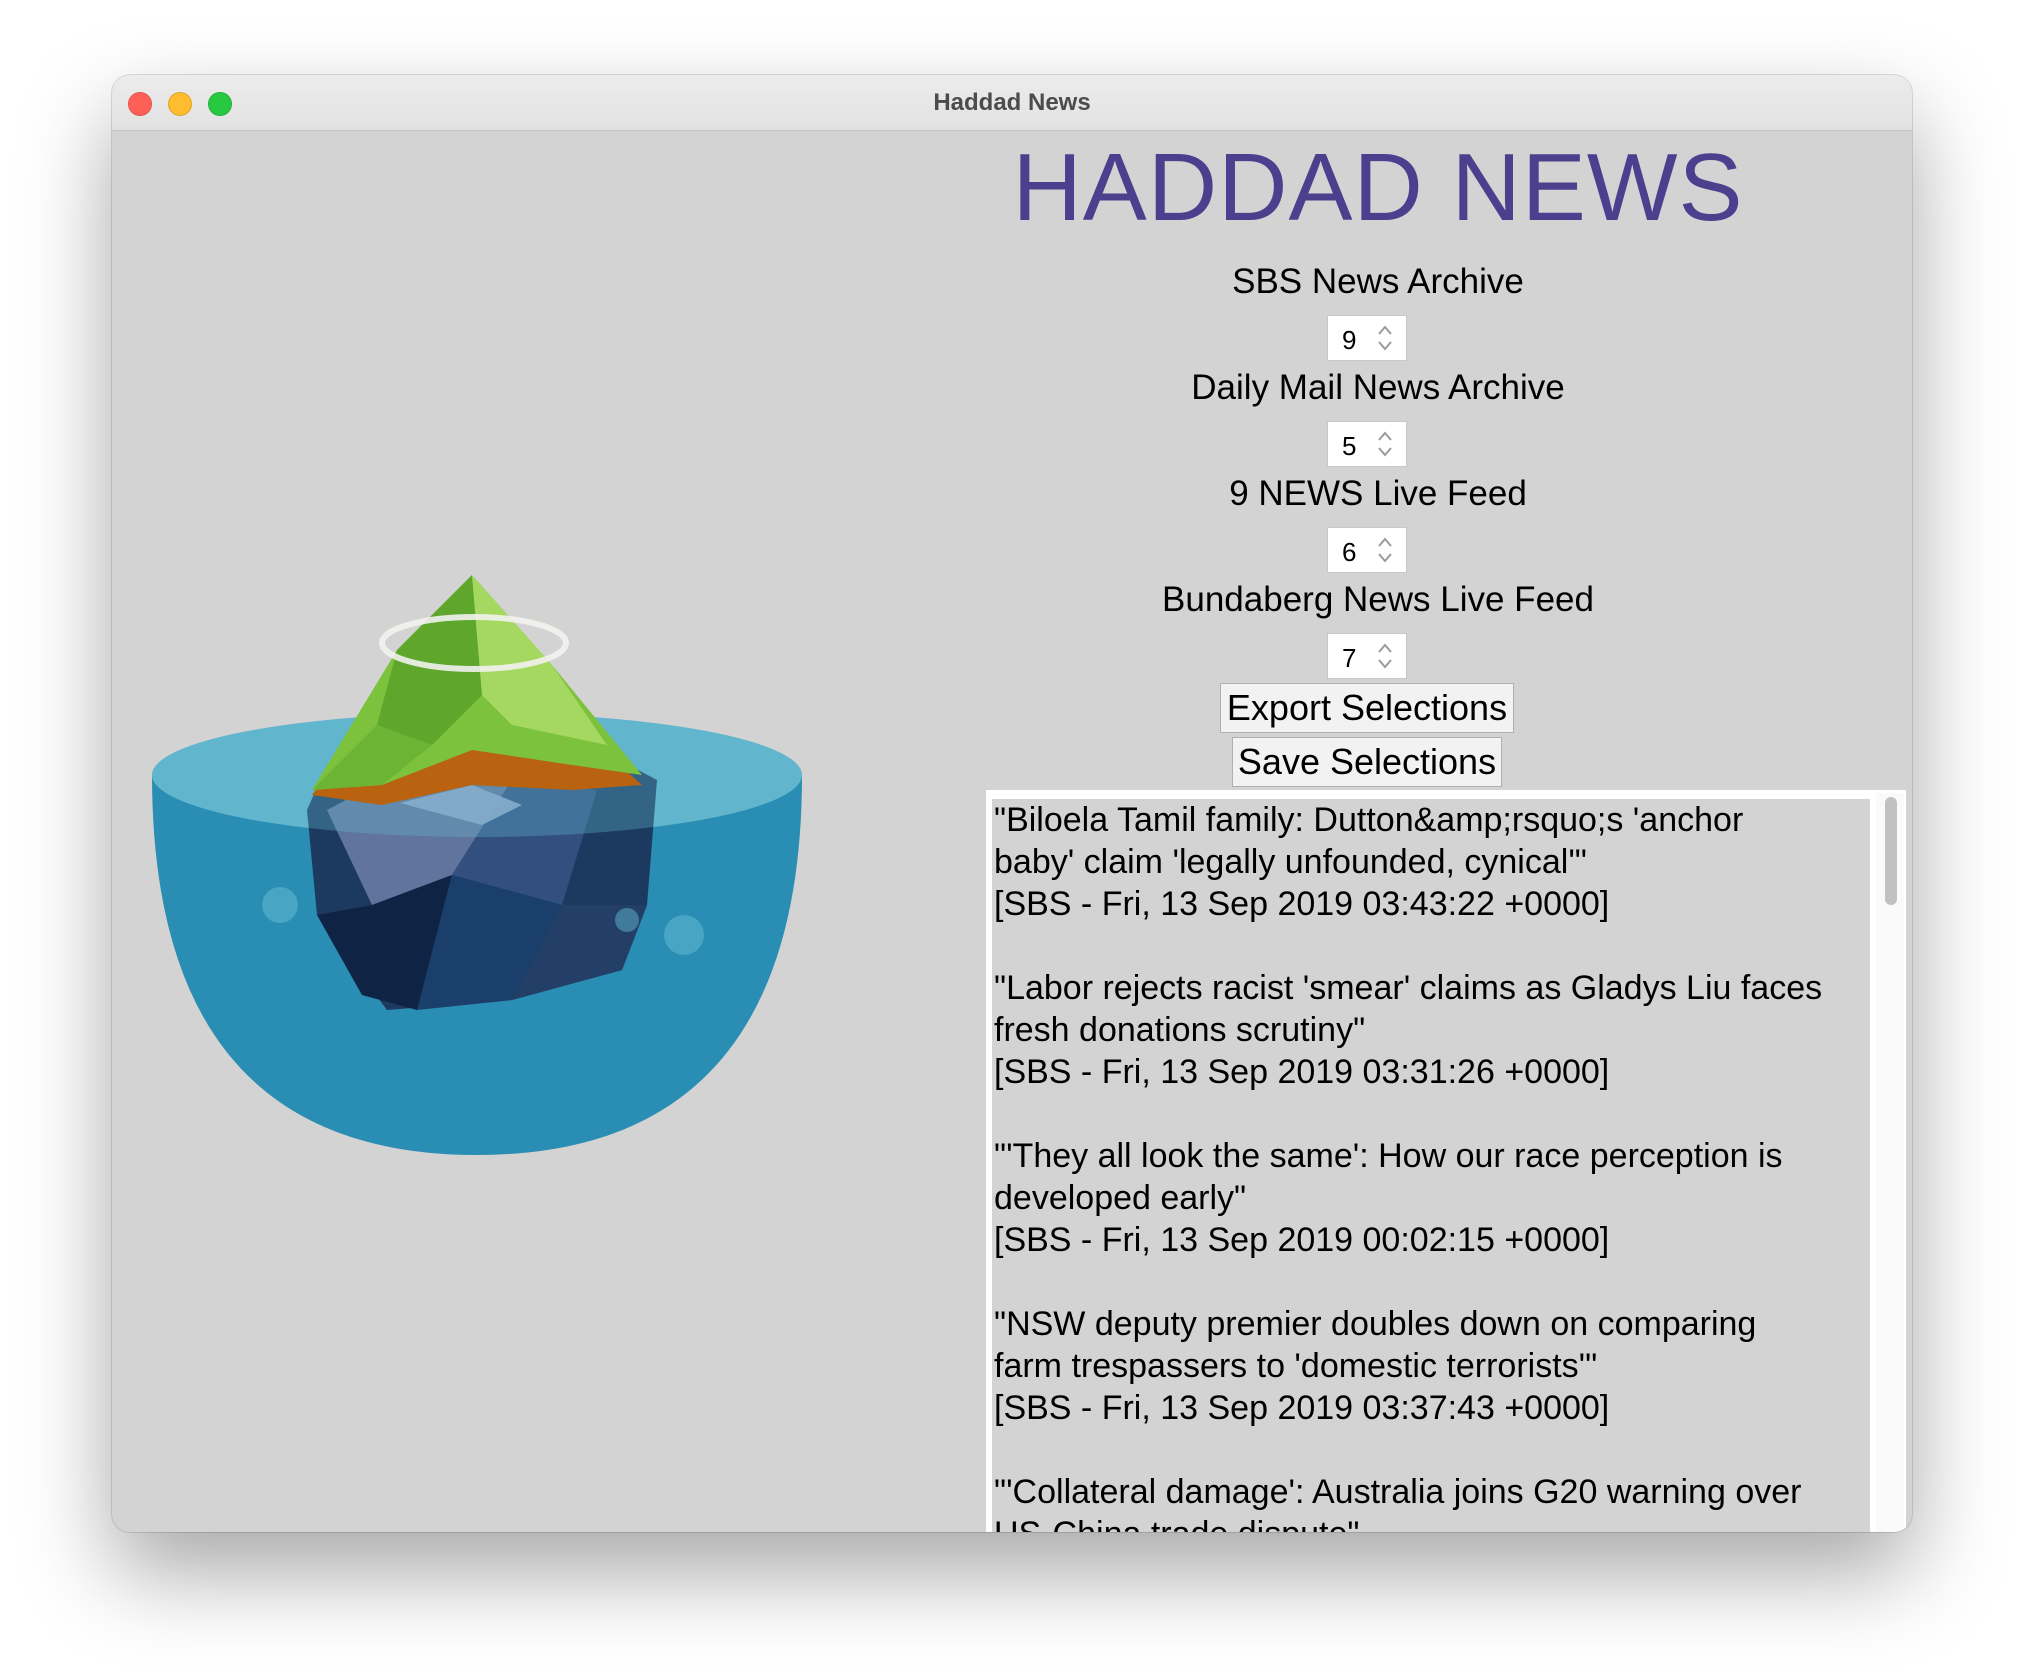 This screenshot has height=1680, width=2024. Describe the element at coordinates (1302, 904) in the screenshot. I see `article-meta: [SBS - Fri, 13 Sep 2019 03:43:22 +0000]` at that location.